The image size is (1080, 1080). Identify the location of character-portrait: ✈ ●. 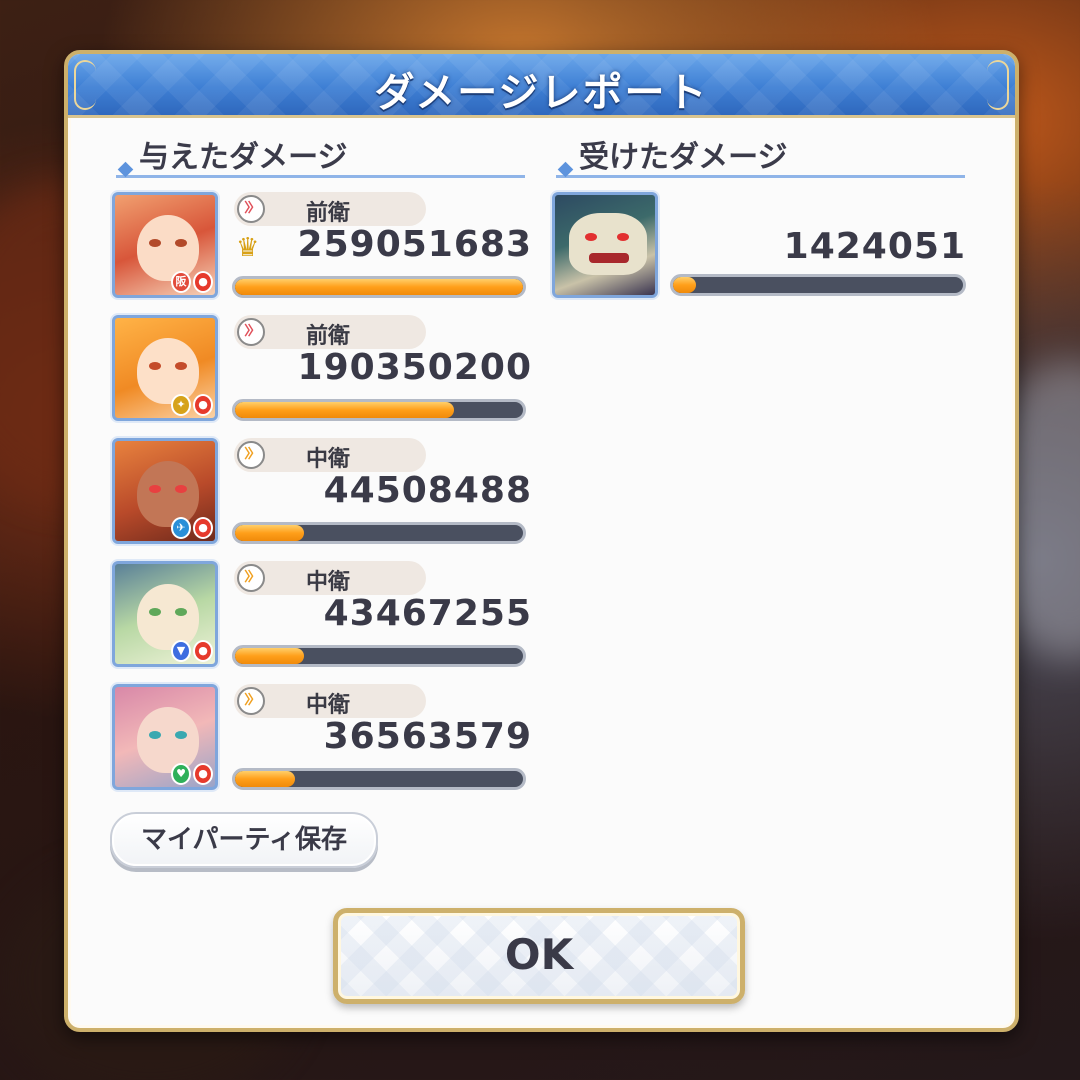
(165, 491).